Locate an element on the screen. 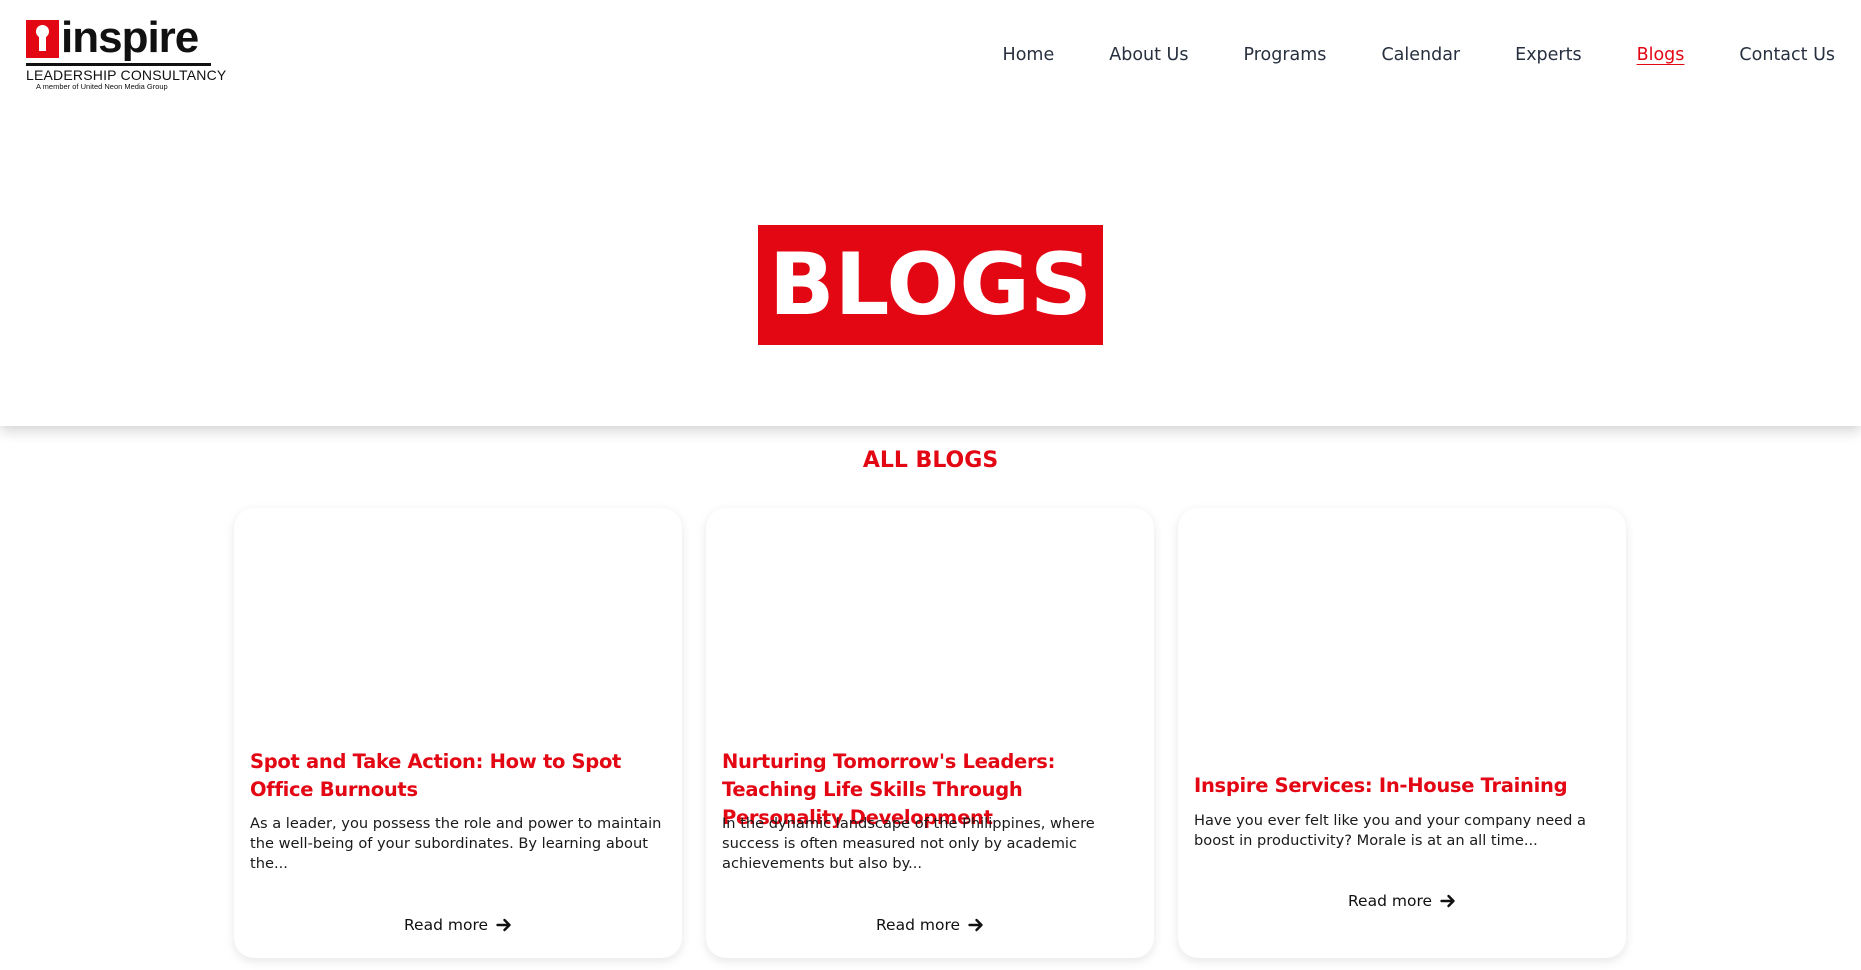  logo-top: inspire is located at coordinates (121, 37).